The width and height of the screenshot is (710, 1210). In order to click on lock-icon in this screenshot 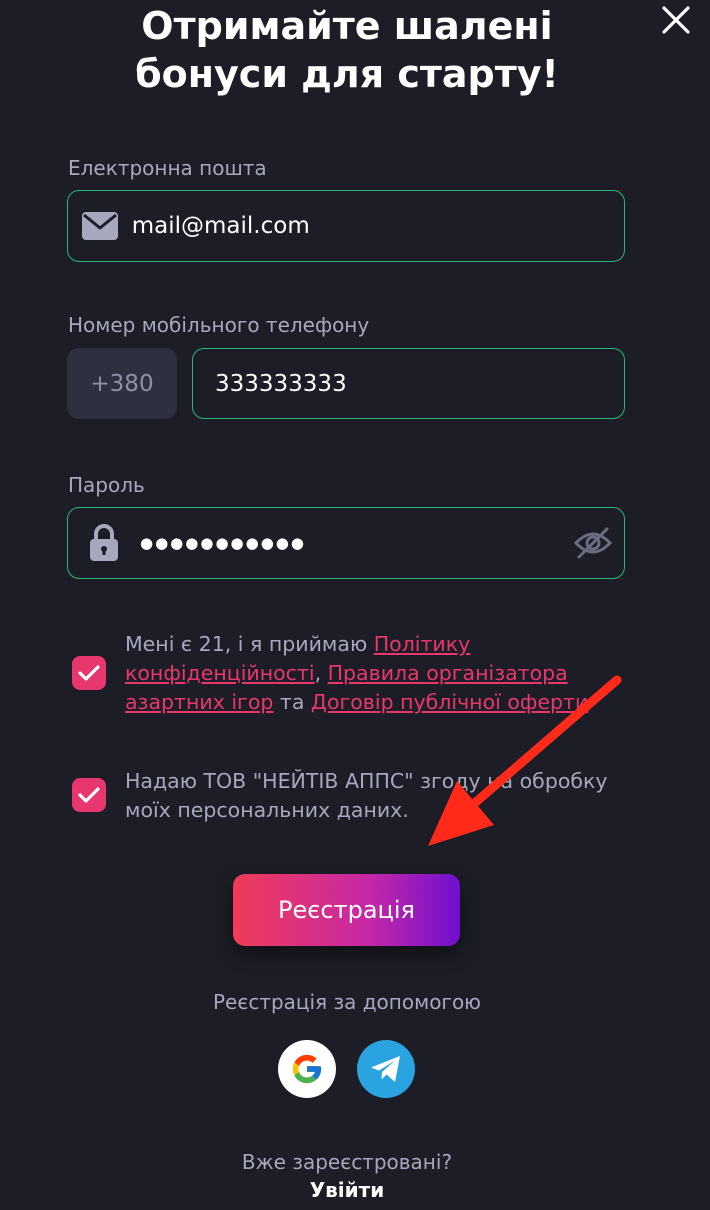, I will do `click(104, 543)`.